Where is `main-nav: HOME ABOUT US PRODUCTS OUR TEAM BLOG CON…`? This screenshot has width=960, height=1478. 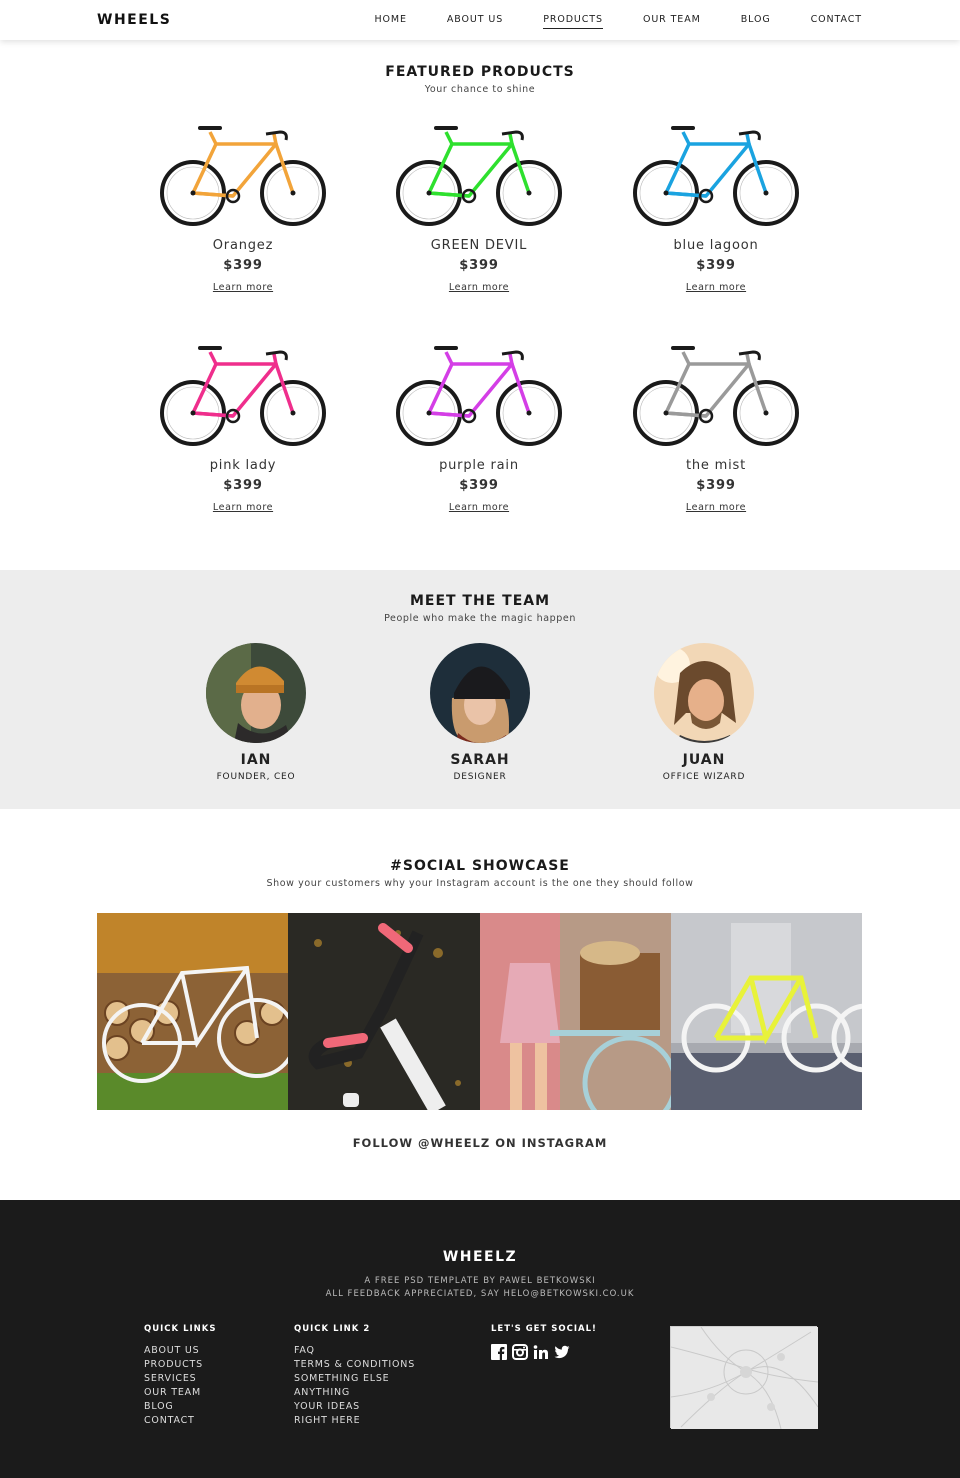 main-nav: HOME ABOUT US PRODUCTS OUR TEAM BLOG CON… is located at coordinates (598, 21).